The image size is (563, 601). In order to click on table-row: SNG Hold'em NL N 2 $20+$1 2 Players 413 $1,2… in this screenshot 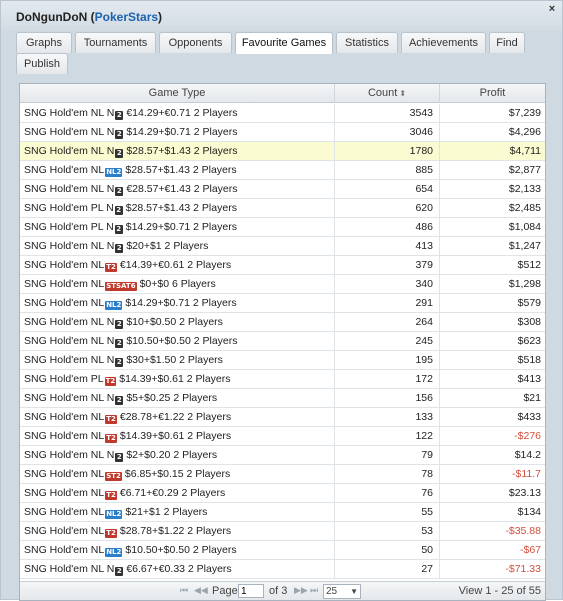, I will do `click(282, 246)`.